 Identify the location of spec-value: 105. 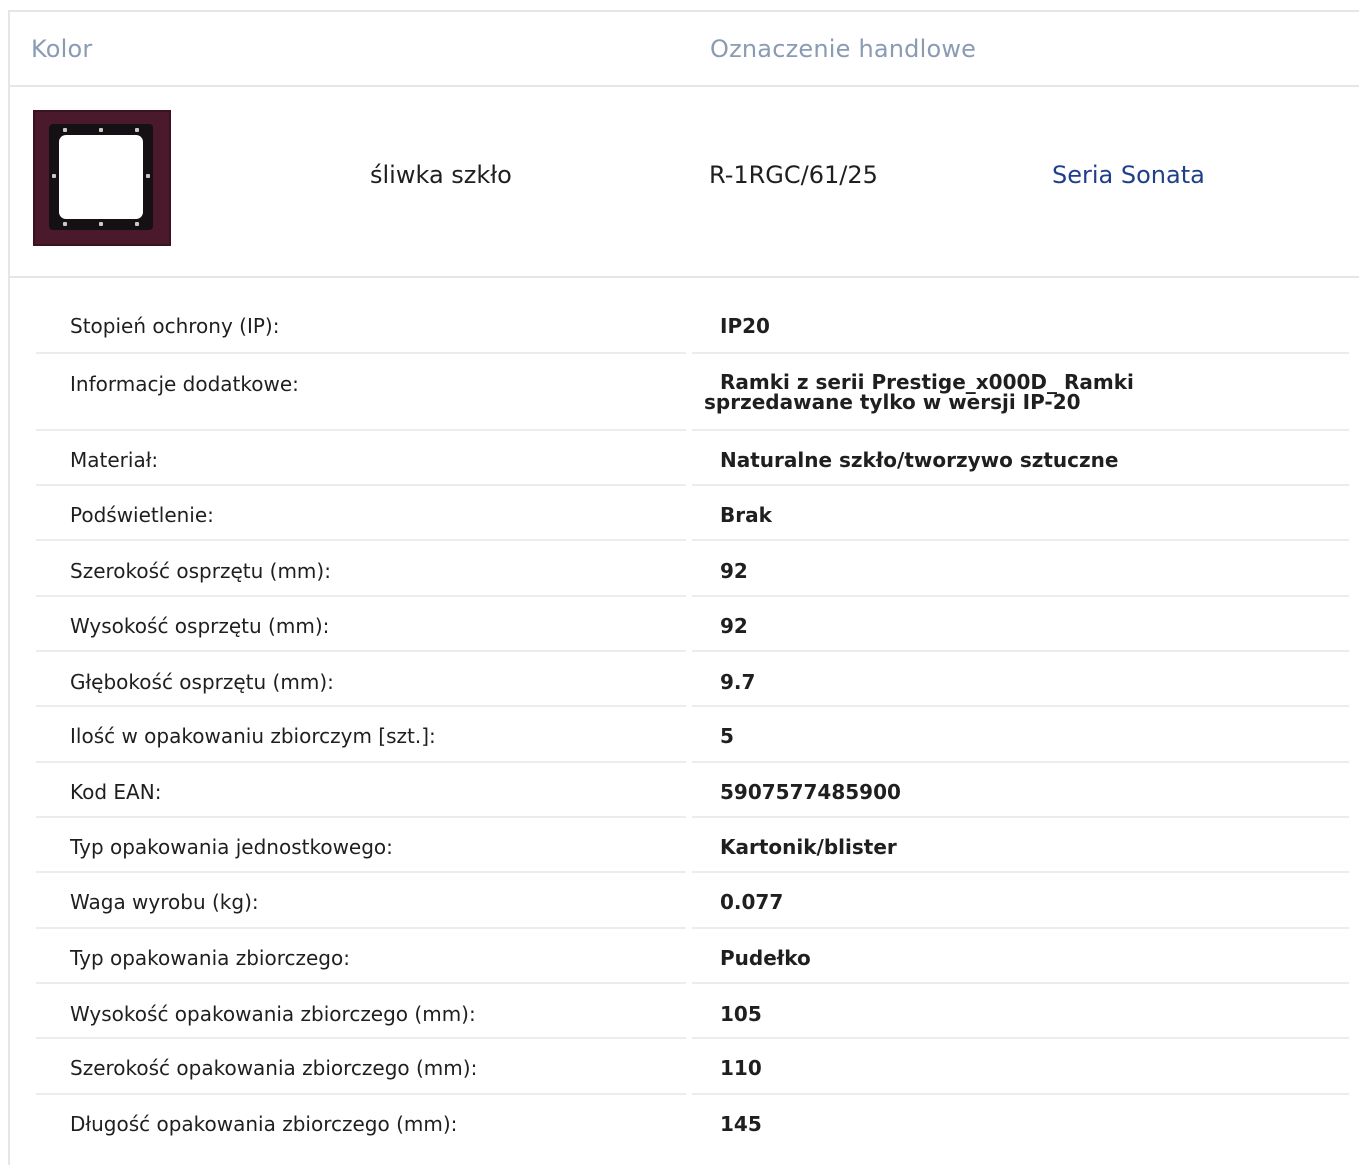
(741, 1014).